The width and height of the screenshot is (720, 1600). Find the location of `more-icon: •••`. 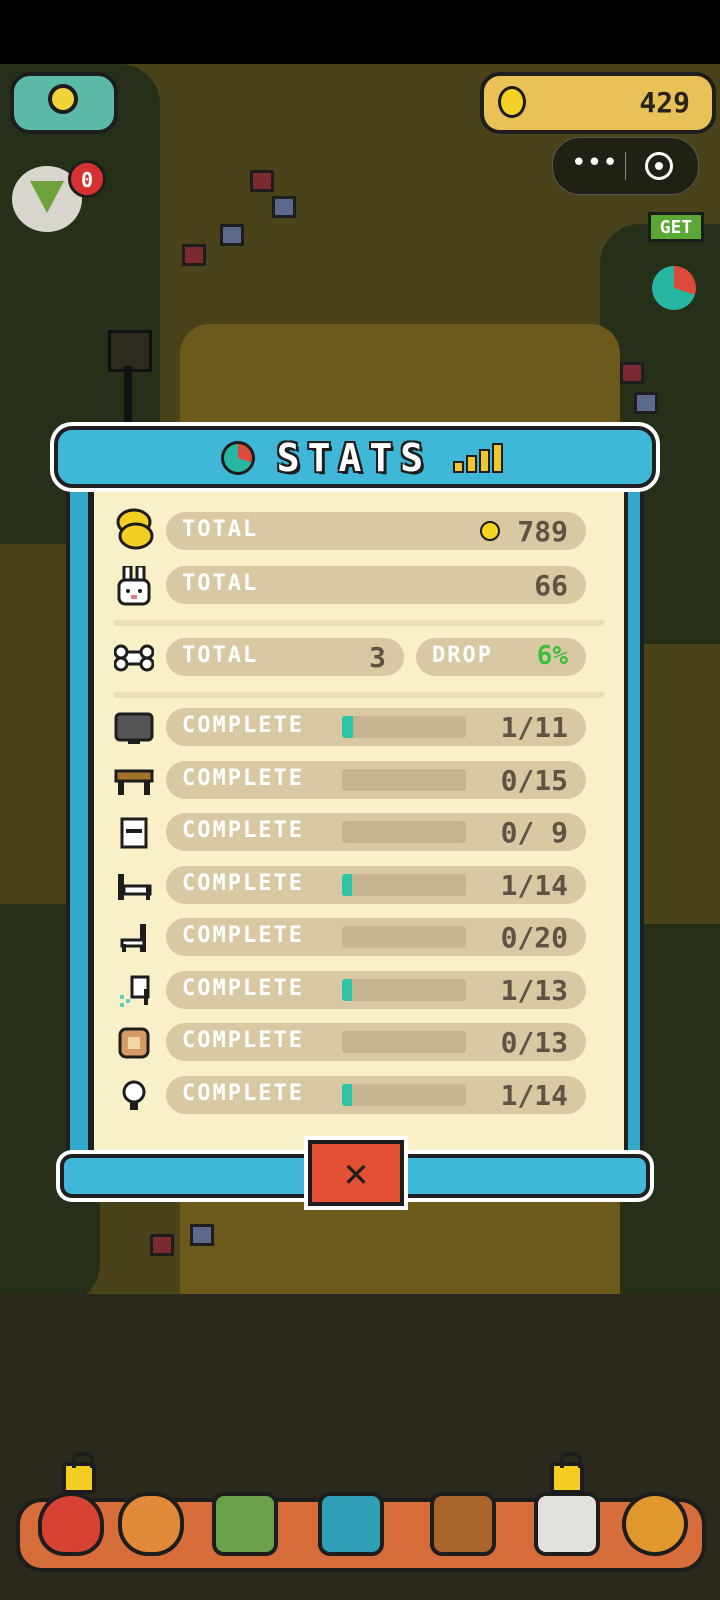

more-icon: ••• is located at coordinates (594, 163).